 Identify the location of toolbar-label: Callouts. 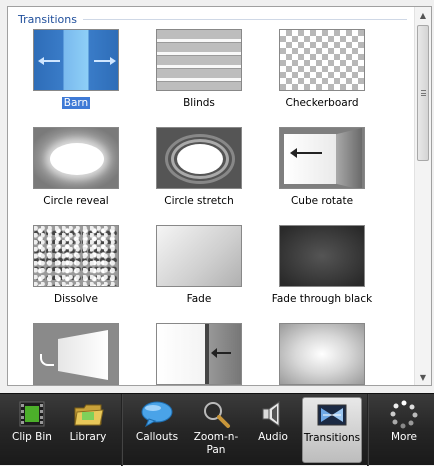
(157, 437).